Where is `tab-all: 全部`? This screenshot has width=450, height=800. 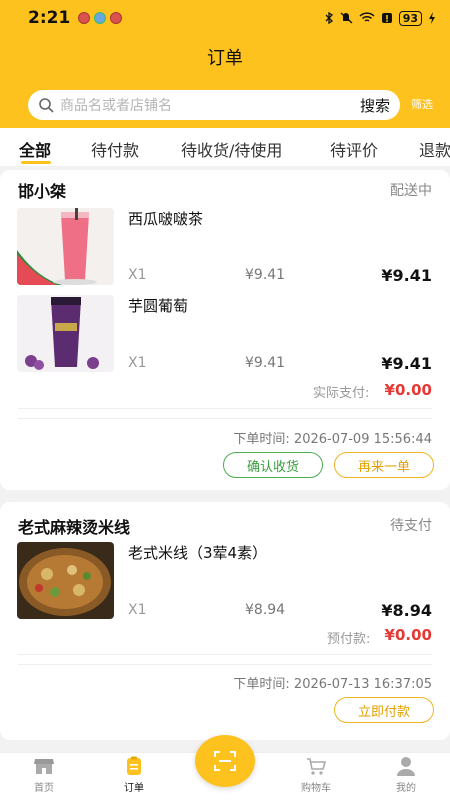
tab-all: 全部 is located at coordinates (35, 149).